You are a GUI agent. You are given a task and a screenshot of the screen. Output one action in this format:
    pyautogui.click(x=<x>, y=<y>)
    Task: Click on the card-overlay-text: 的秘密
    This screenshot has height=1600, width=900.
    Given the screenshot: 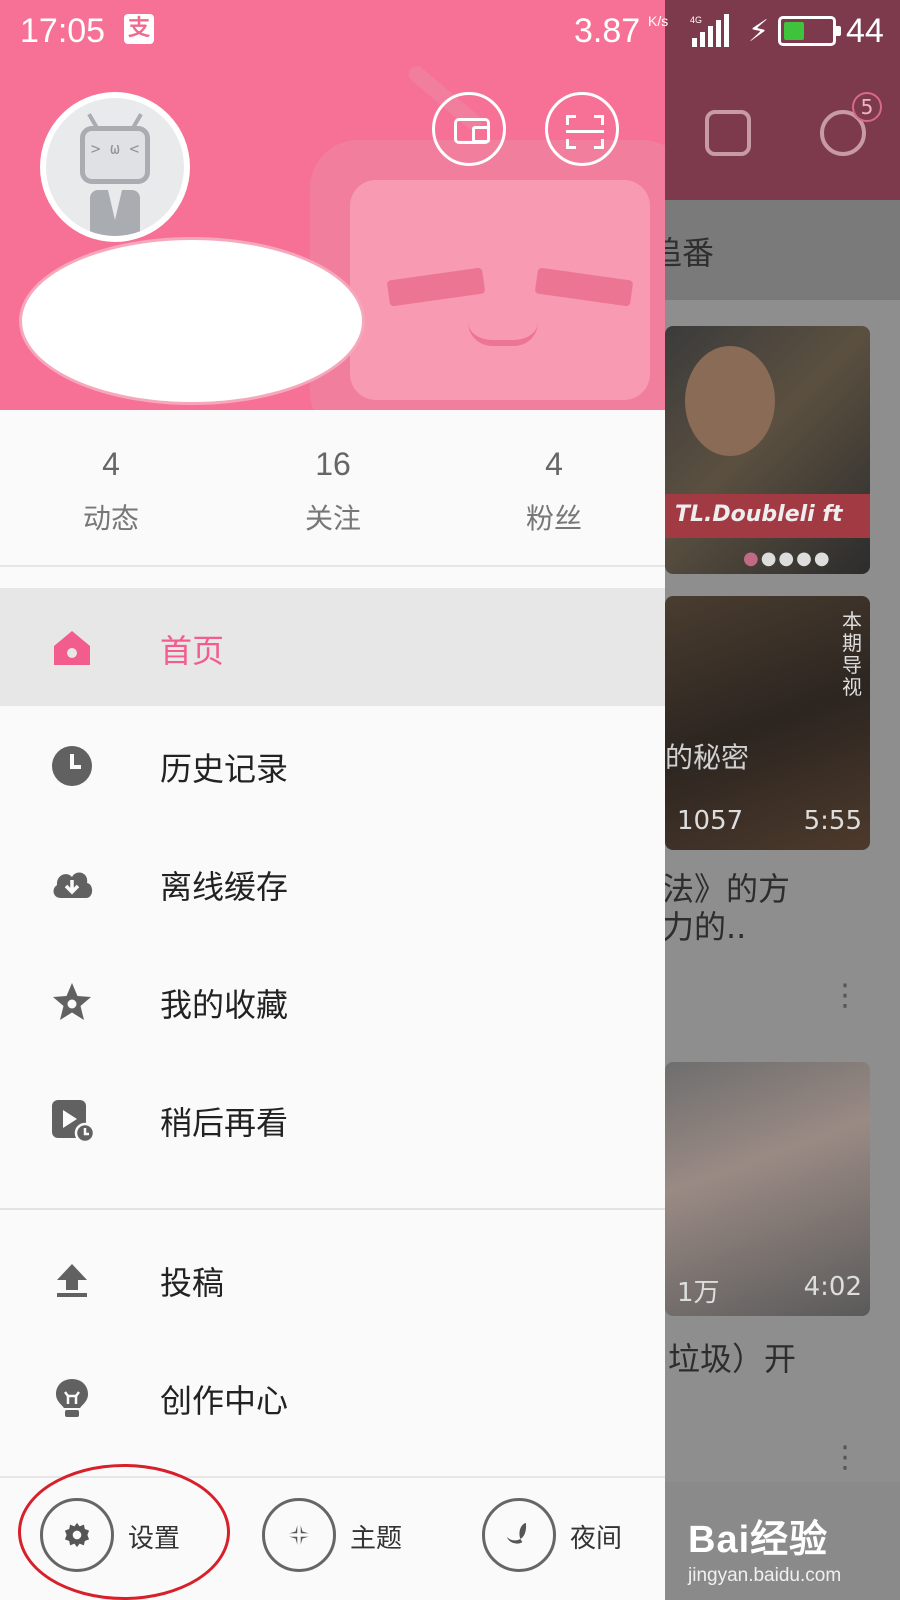 What is the action you would take?
    pyautogui.click(x=707, y=757)
    